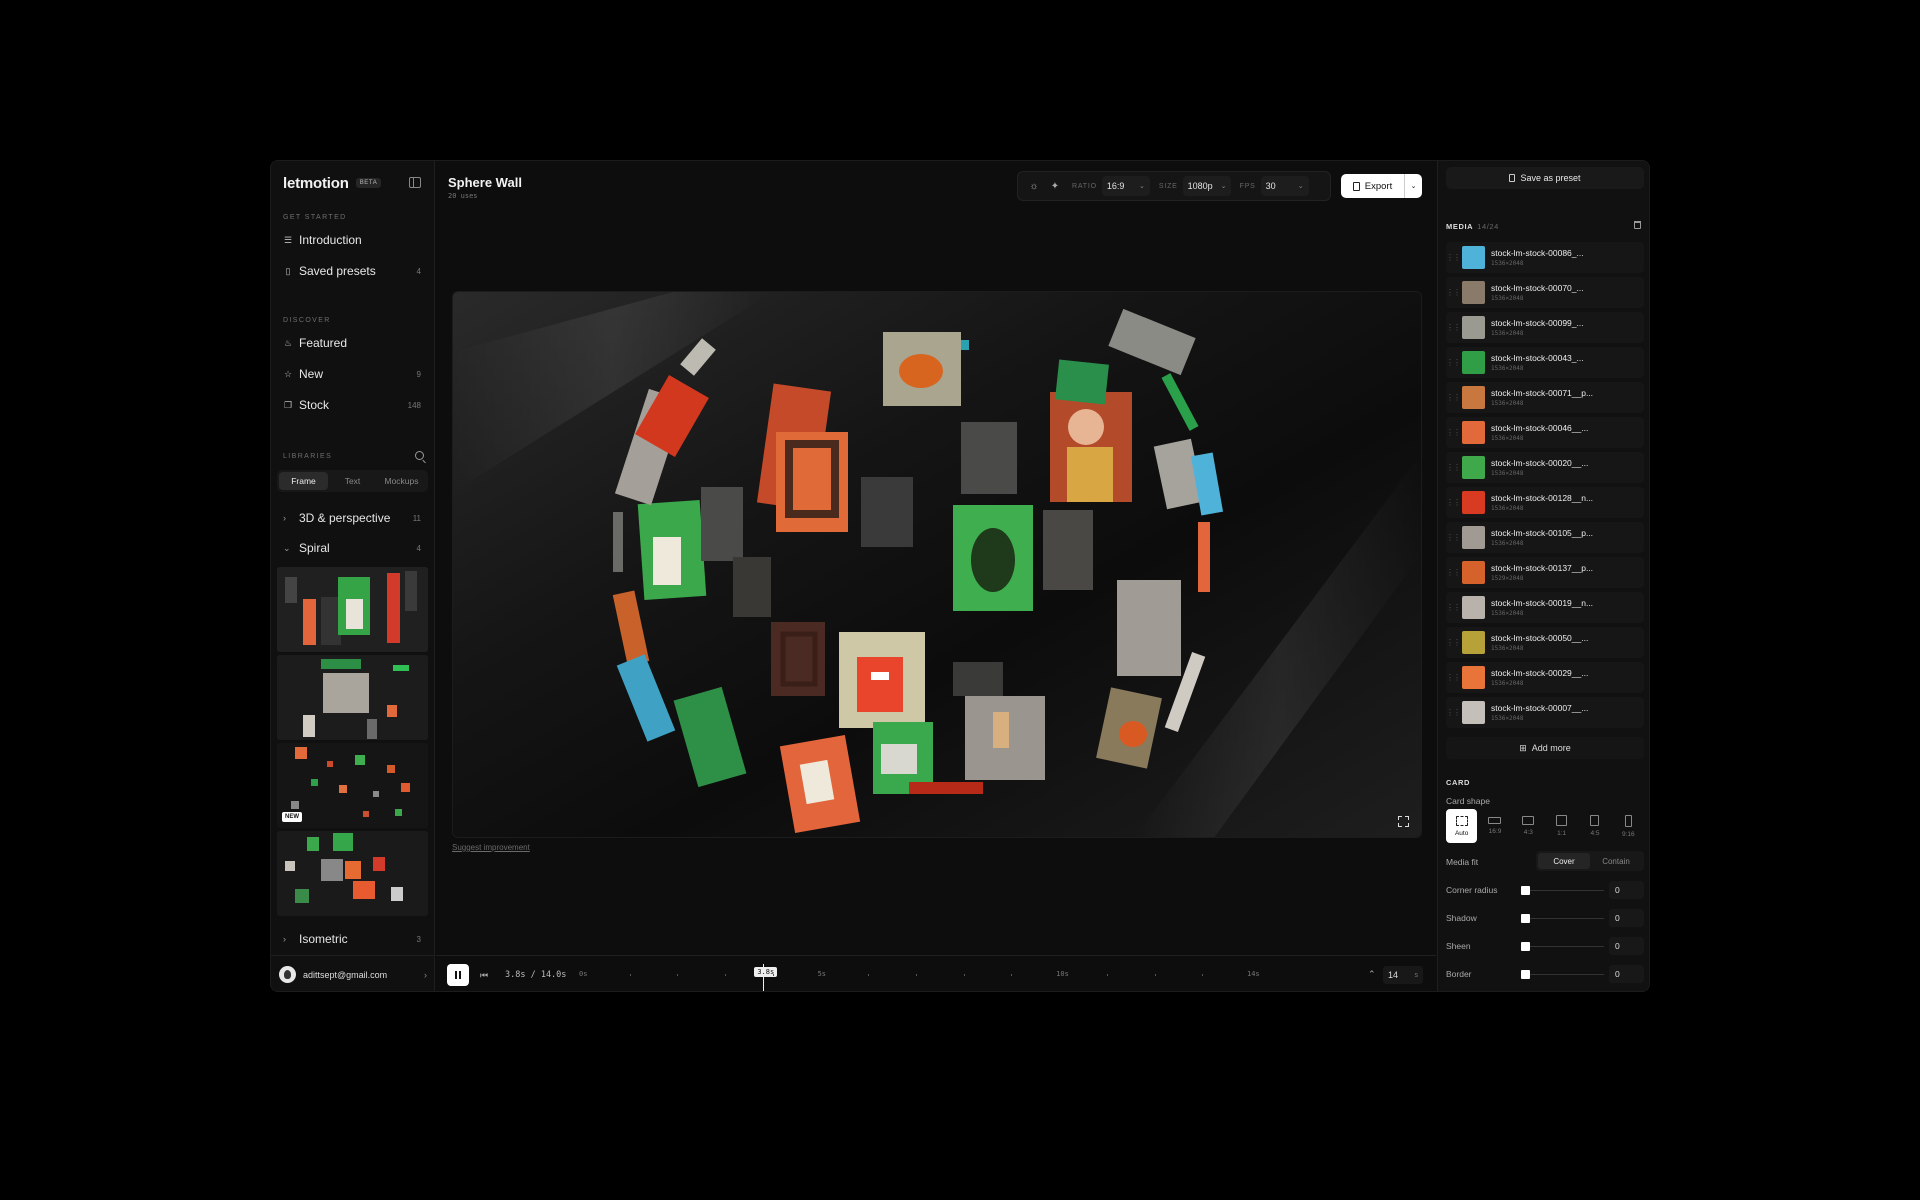 The height and width of the screenshot is (1200, 1920). What do you see at coordinates (1373, 186) in the screenshot?
I see `export-main: Export` at bounding box center [1373, 186].